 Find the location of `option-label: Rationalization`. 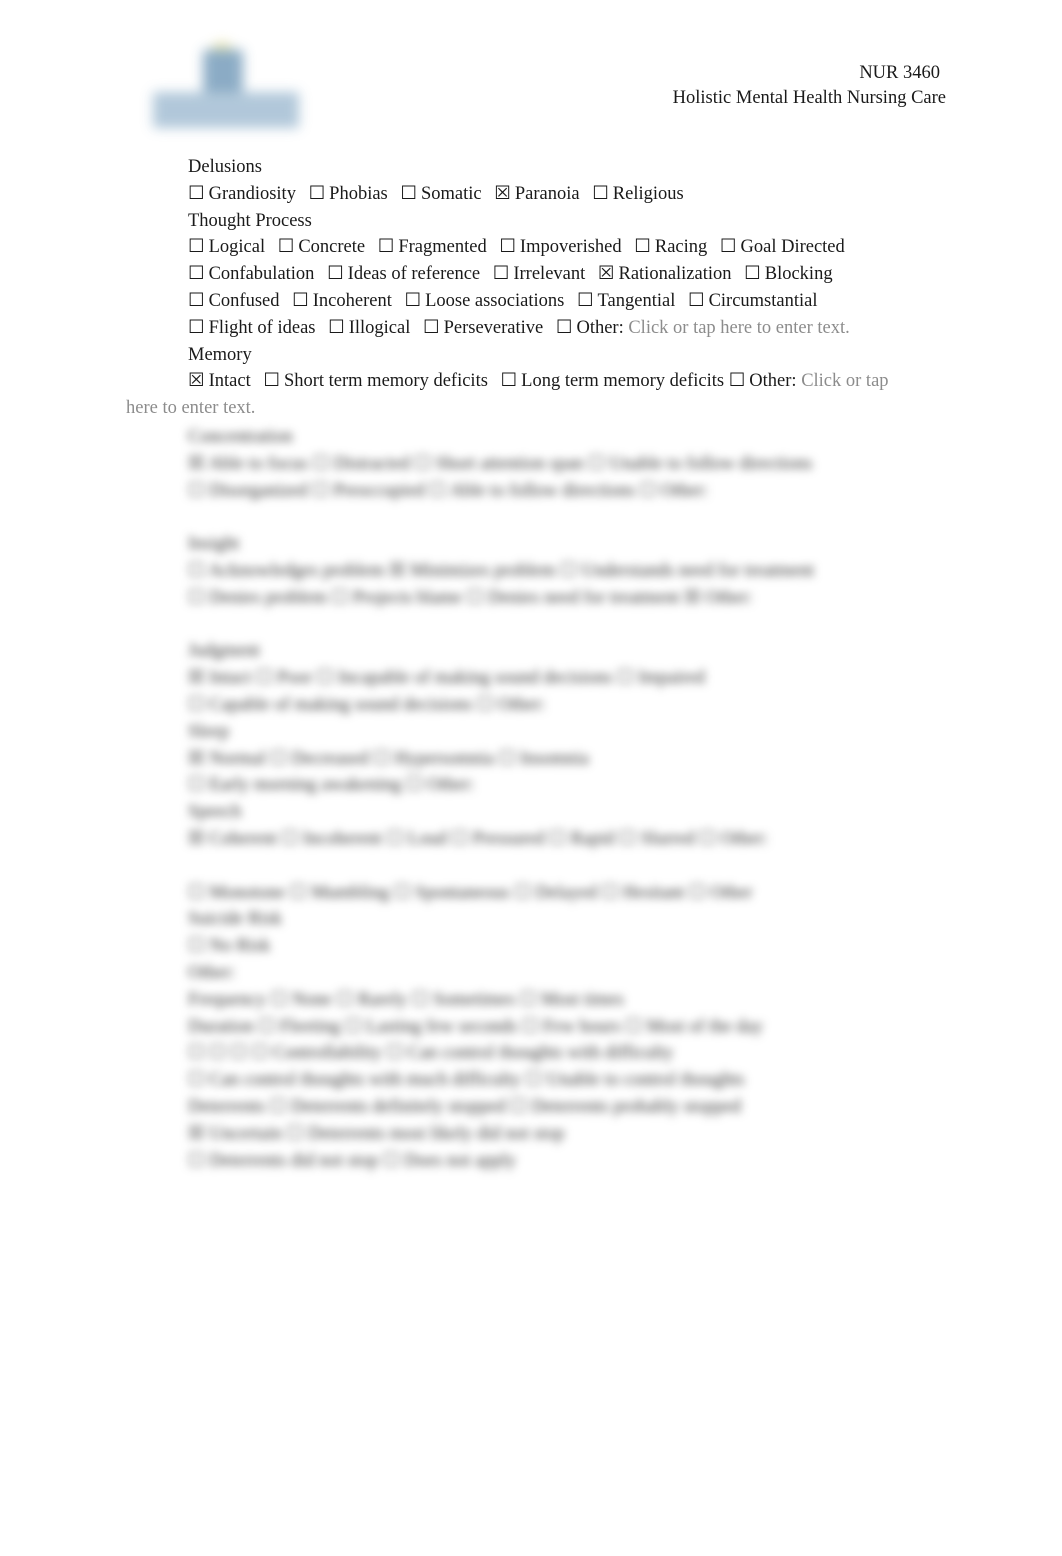

option-label: Rationalization is located at coordinates (675, 274).